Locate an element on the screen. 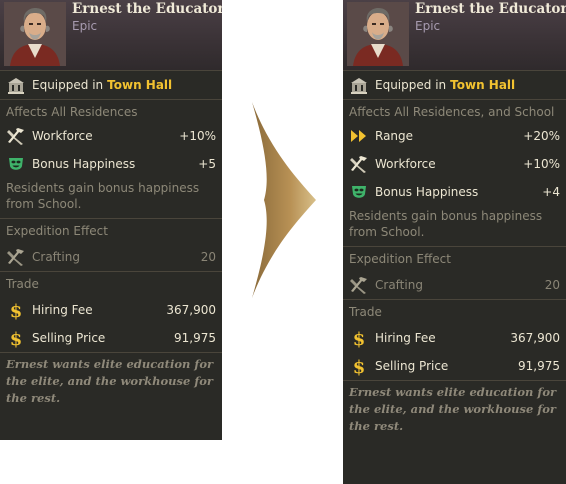 The height and width of the screenshot is (484, 566). arrow-right-icon is located at coordinates (284, 200).